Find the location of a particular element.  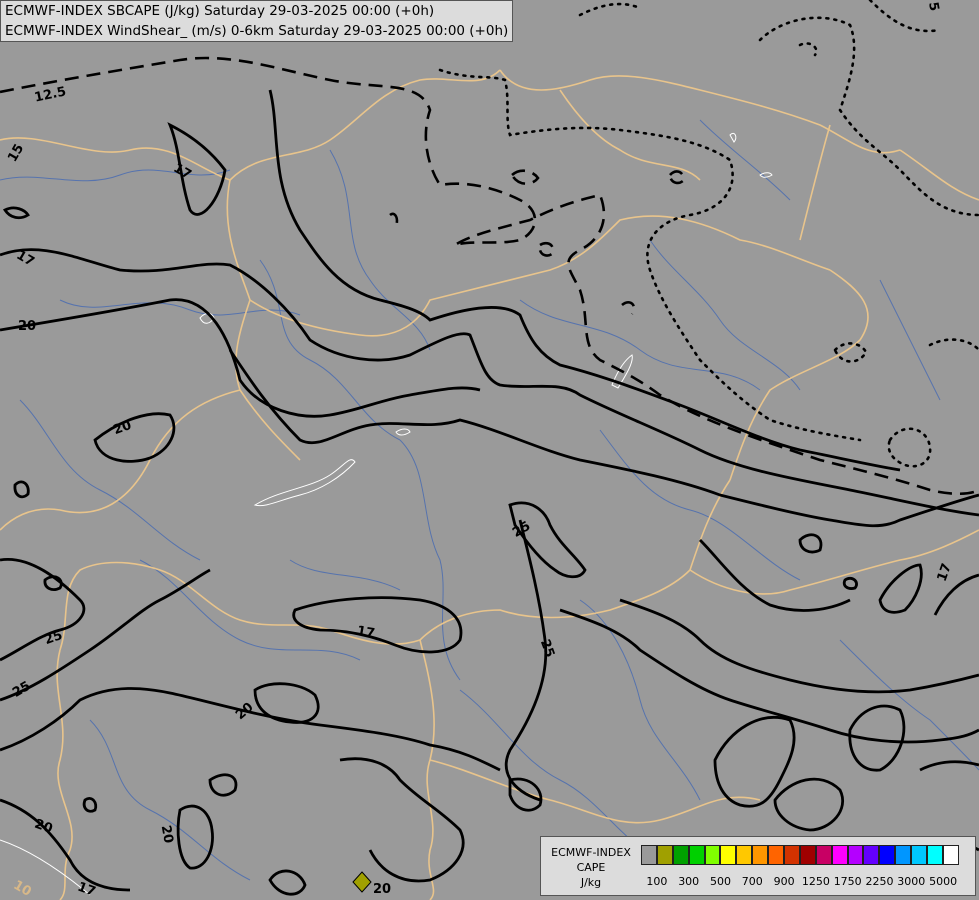

legend-title: ECMWF-INDEX CAPE J/kg is located at coordinates (591, 867).